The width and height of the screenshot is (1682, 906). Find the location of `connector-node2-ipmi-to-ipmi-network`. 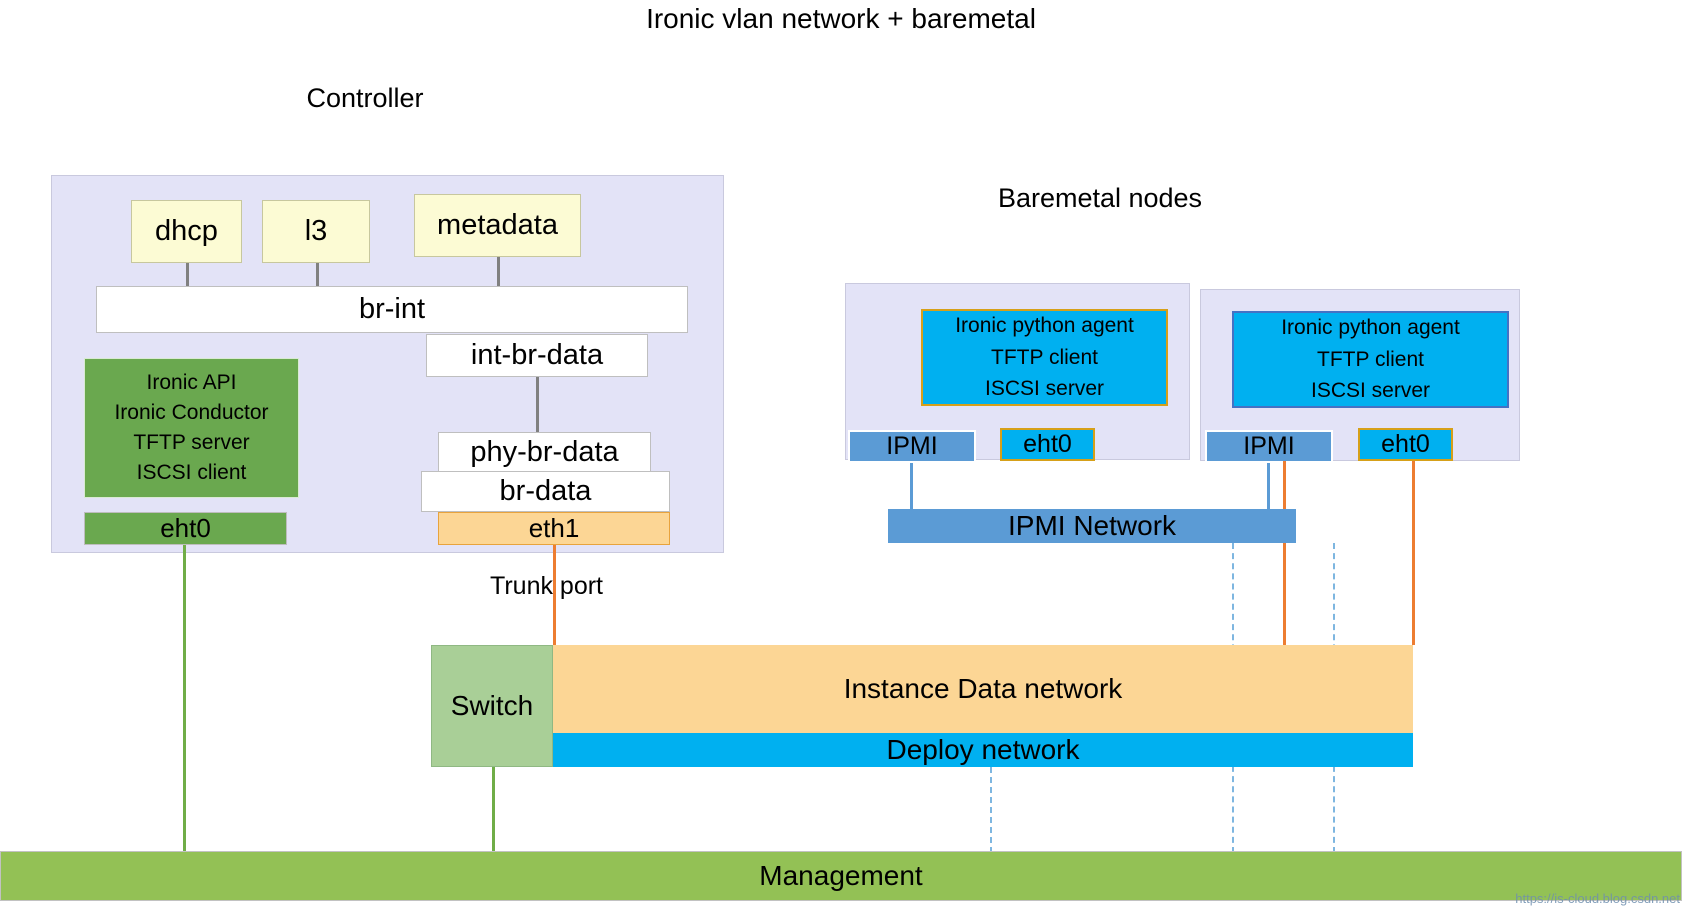

connector-node2-ipmi-to-ipmi-network is located at coordinates (1268, 486).